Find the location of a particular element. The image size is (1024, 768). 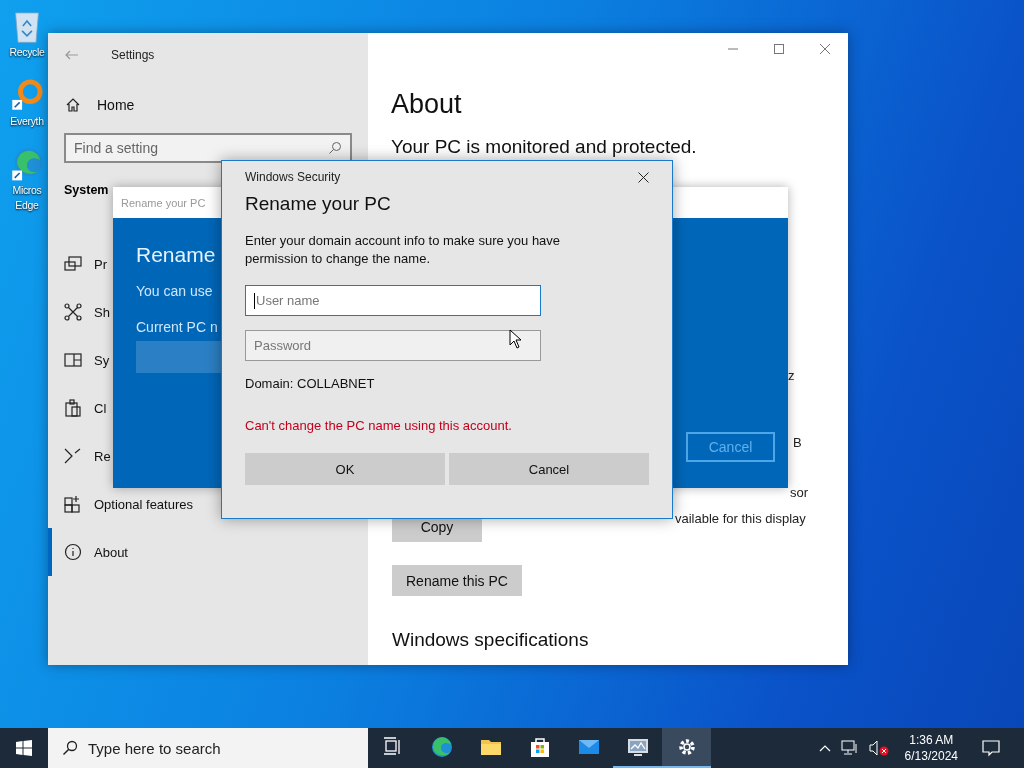

dialog-title: Rename your PC is located at coordinates (163, 202).